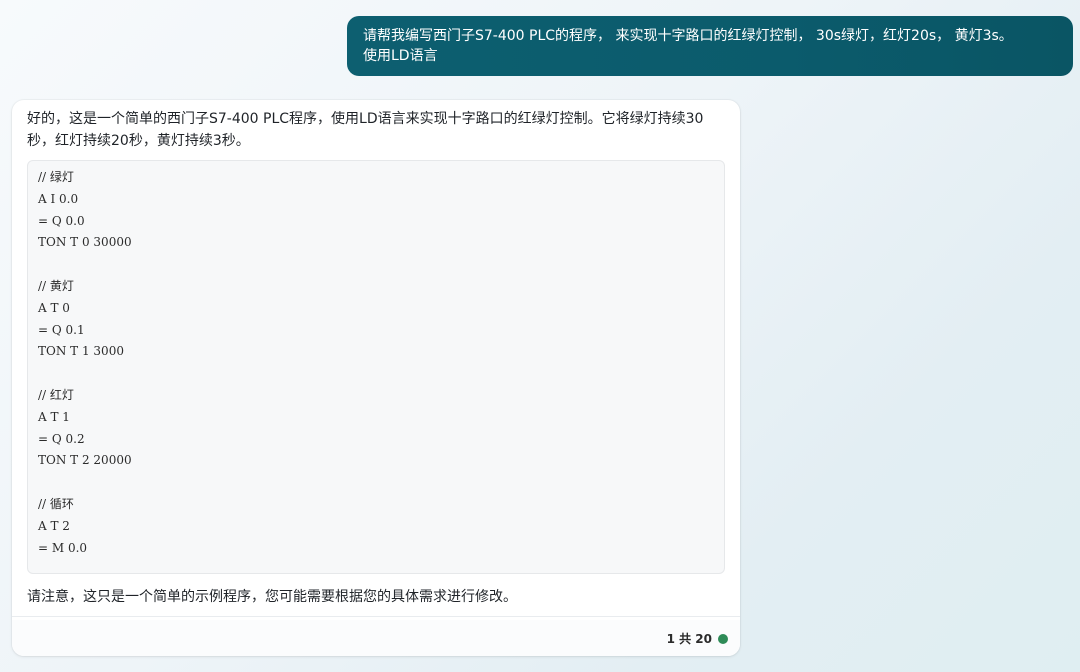 The width and height of the screenshot is (1080, 672). What do you see at coordinates (56, 177) in the screenshot?
I see `code-line: // 绿灯` at bounding box center [56, 177].